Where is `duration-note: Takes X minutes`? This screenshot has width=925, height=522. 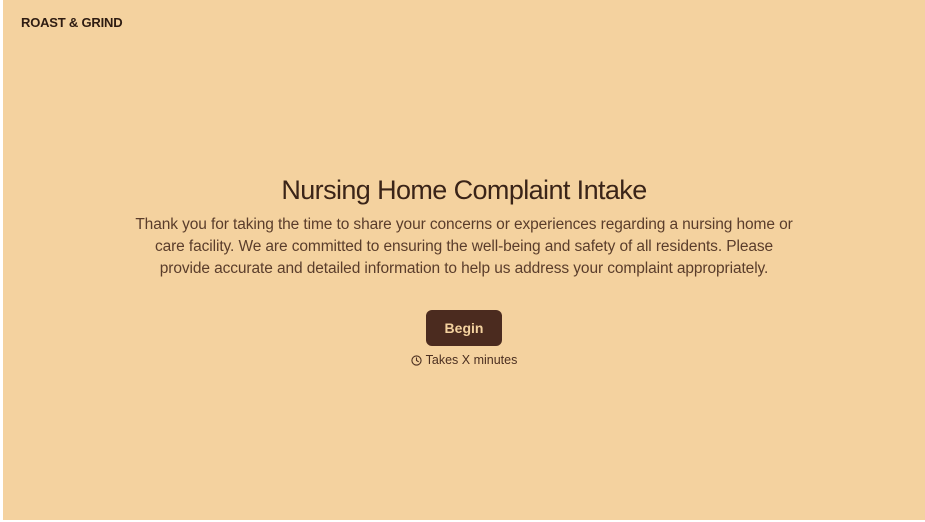 duration-note: Takes X minutes is located at coordinates (464, 360).